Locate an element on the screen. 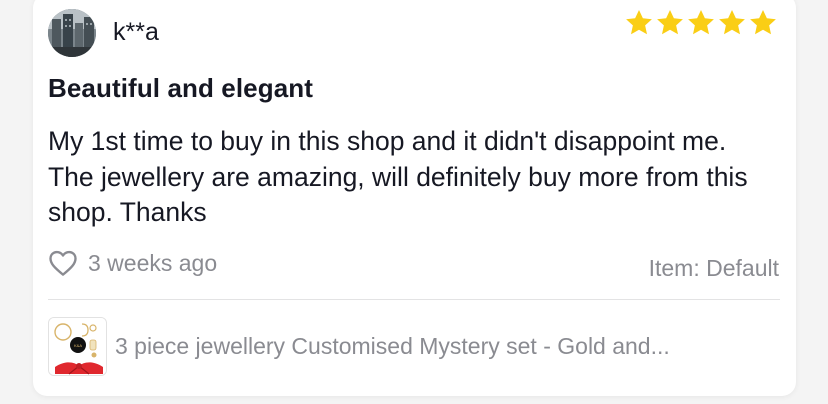  user-avatar is located at coordinates (72, 33).